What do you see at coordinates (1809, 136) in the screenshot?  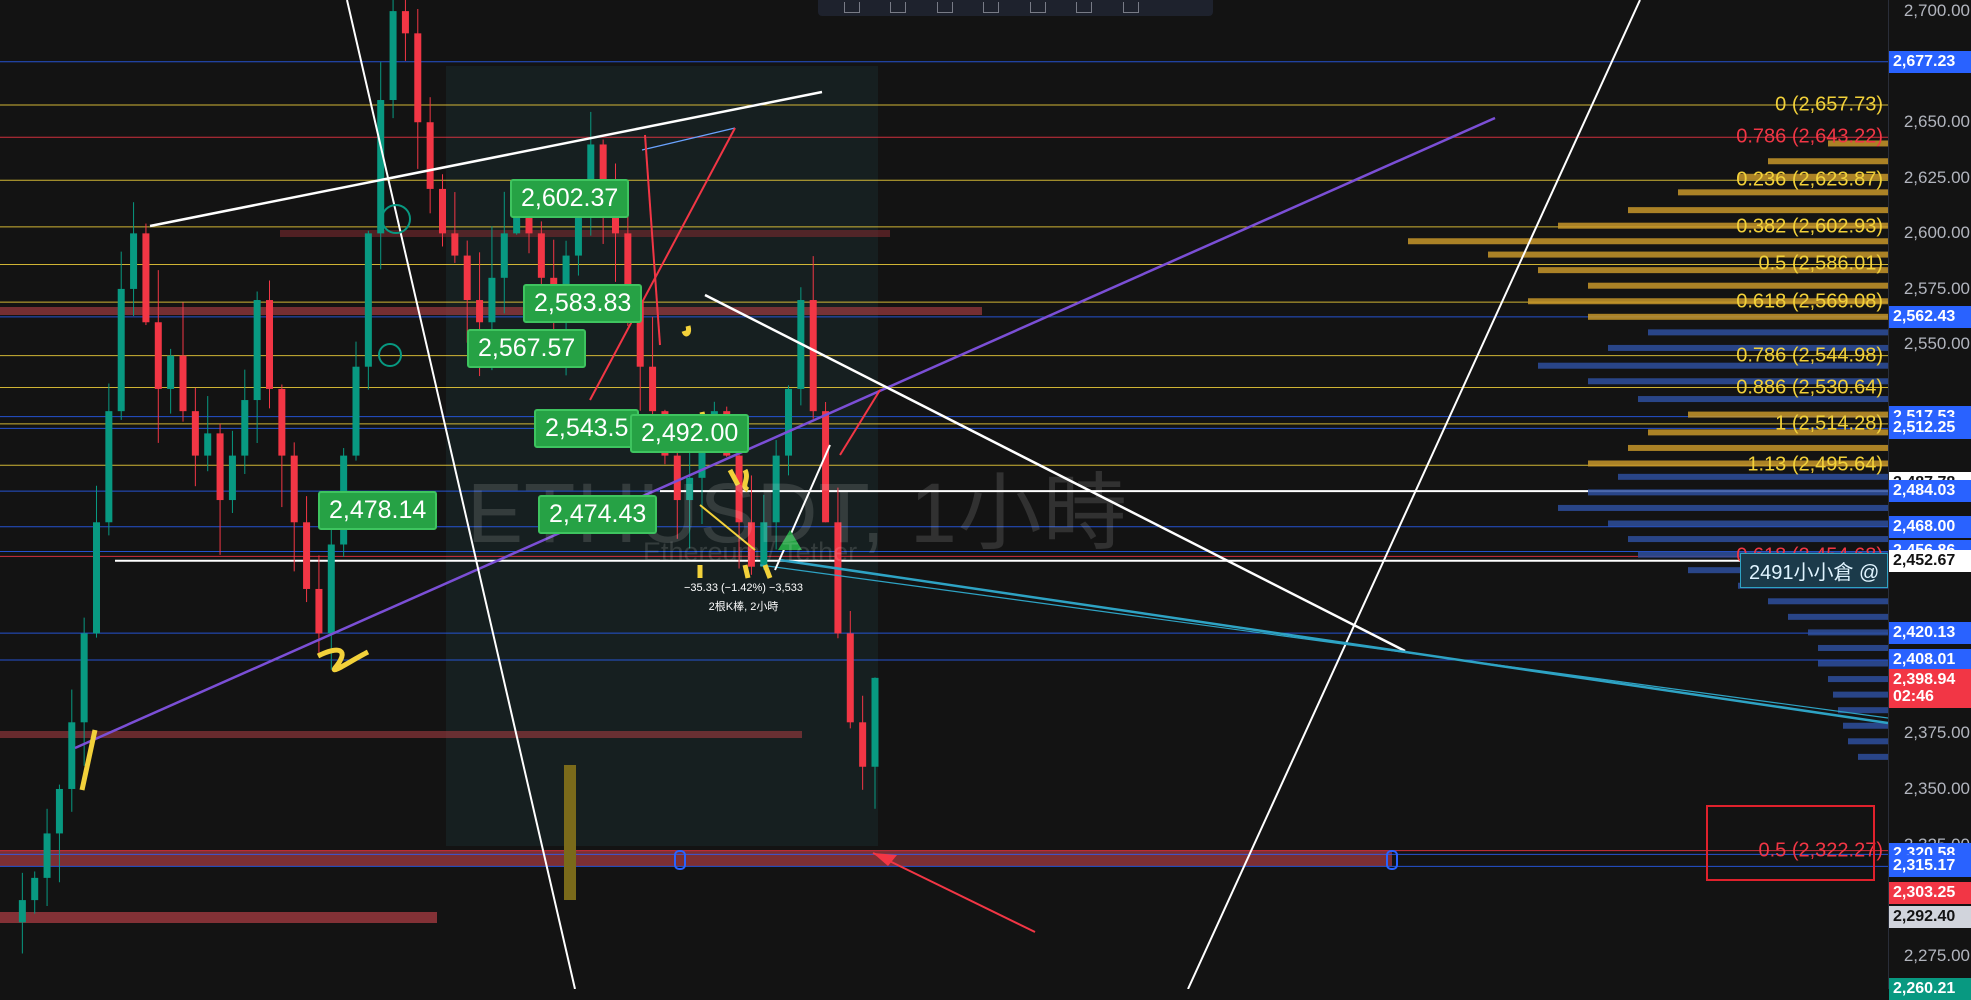 I see `fib-level-label: 0.786 (2,643.22)` at bounding box center [1809, 136].